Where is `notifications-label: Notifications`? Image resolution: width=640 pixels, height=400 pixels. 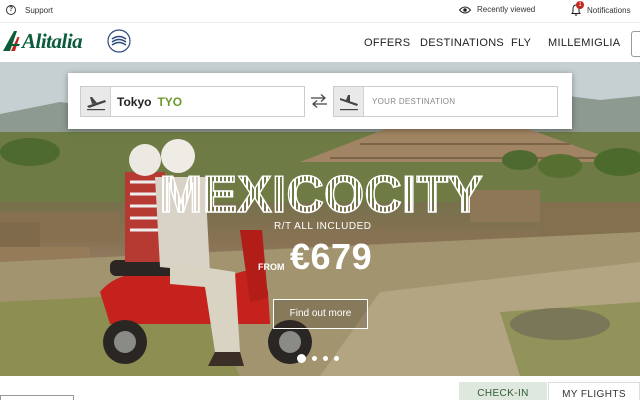
notifications-label: Notifications is located at coordinates (609, 10).